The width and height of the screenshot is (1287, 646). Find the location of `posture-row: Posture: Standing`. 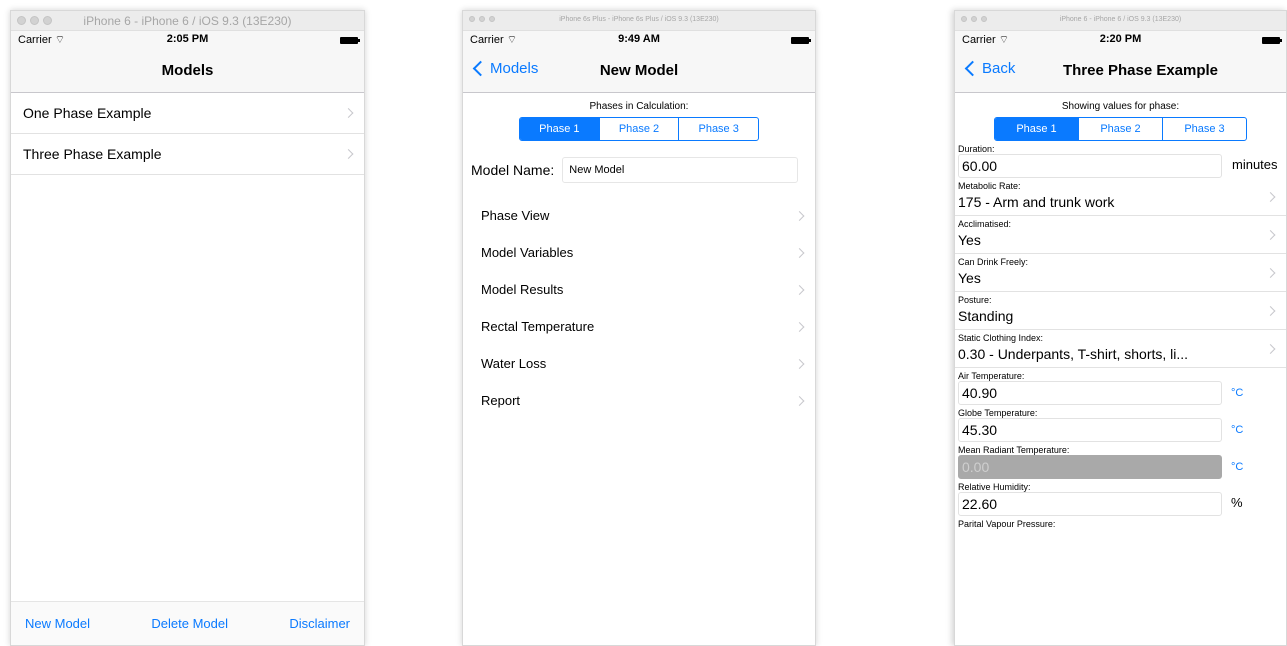

posture-row: Posture: Standing is located at coordinates (1120, 311).